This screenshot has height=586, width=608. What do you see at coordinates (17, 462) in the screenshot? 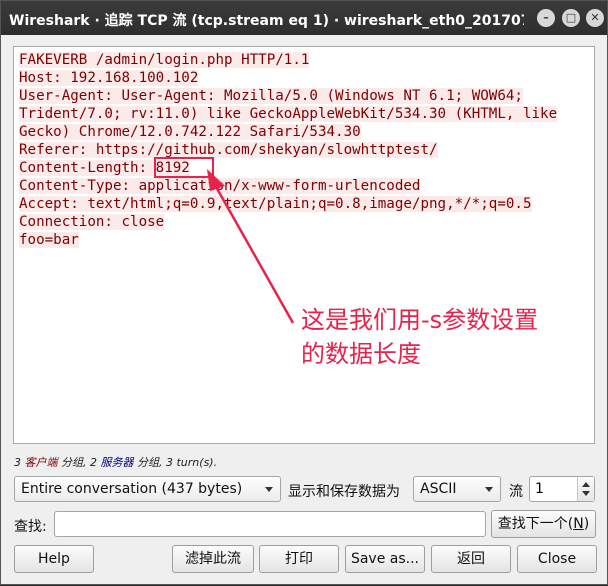
I see `client-packet-count: 3` at bounding box center [17, 462].